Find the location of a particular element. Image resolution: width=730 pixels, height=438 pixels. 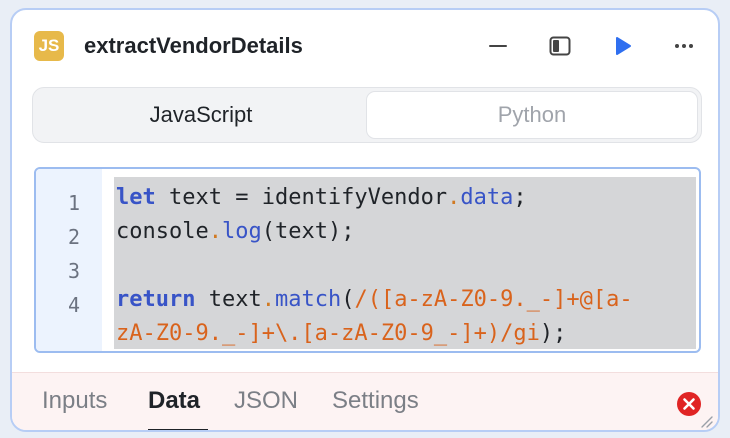

active-tab-underline is located at coordinates (178, 429).